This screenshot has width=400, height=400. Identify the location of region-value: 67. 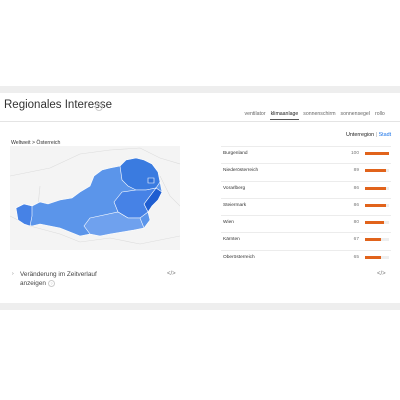
(356, 240).